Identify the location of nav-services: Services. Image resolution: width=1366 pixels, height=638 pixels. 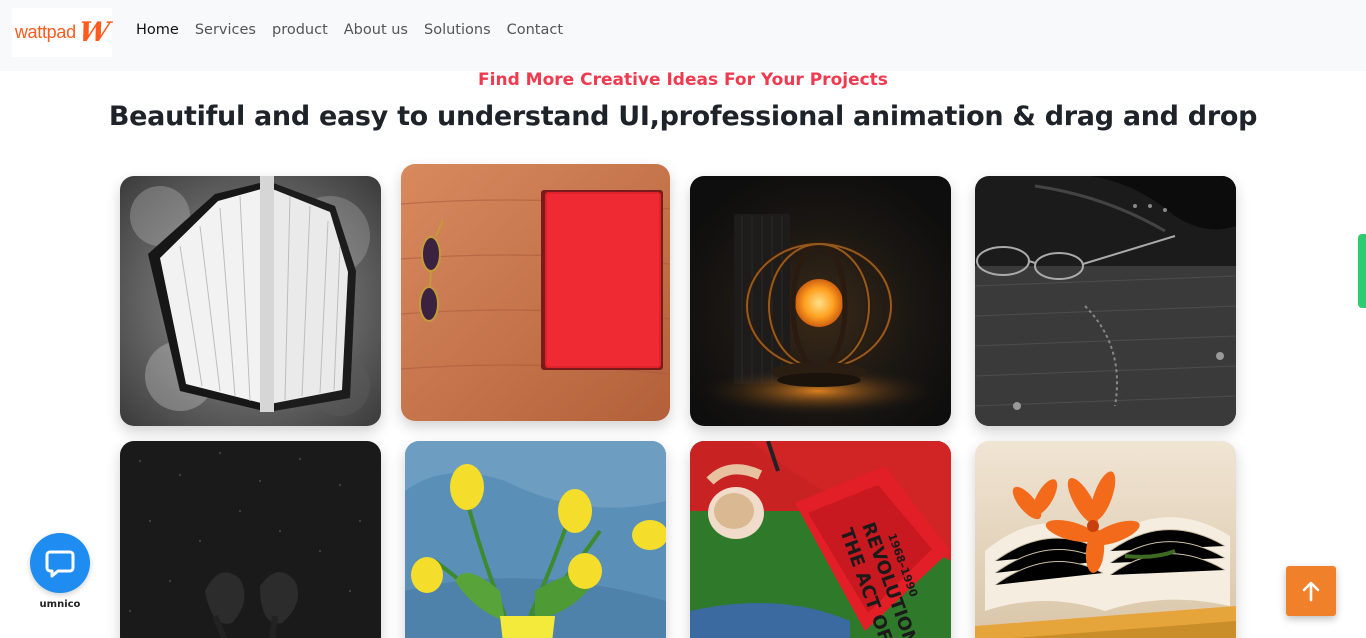
(225, 30).